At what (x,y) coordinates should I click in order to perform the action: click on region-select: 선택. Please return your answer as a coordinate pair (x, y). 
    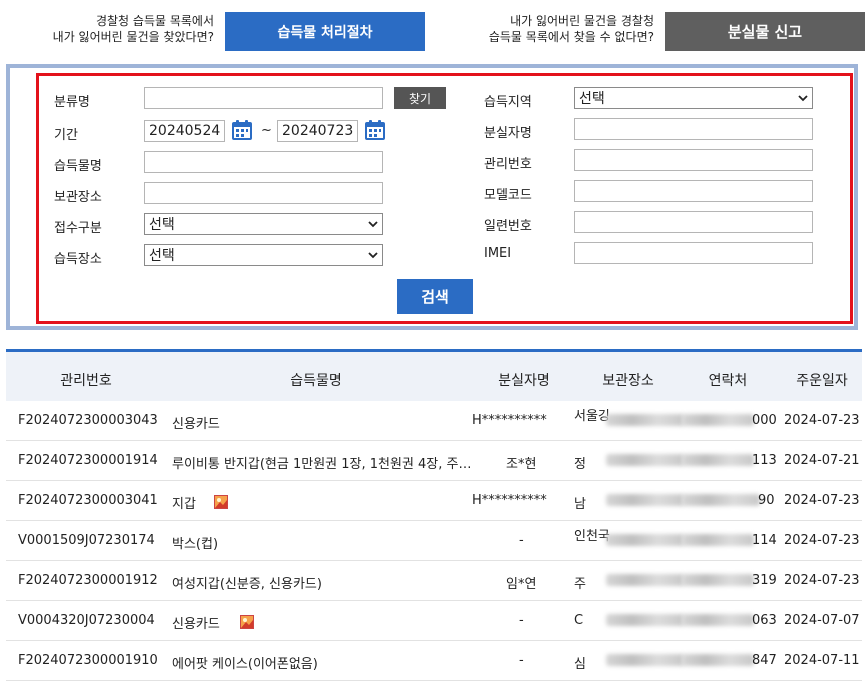
    Looking at the image, I should click on (693, 98).